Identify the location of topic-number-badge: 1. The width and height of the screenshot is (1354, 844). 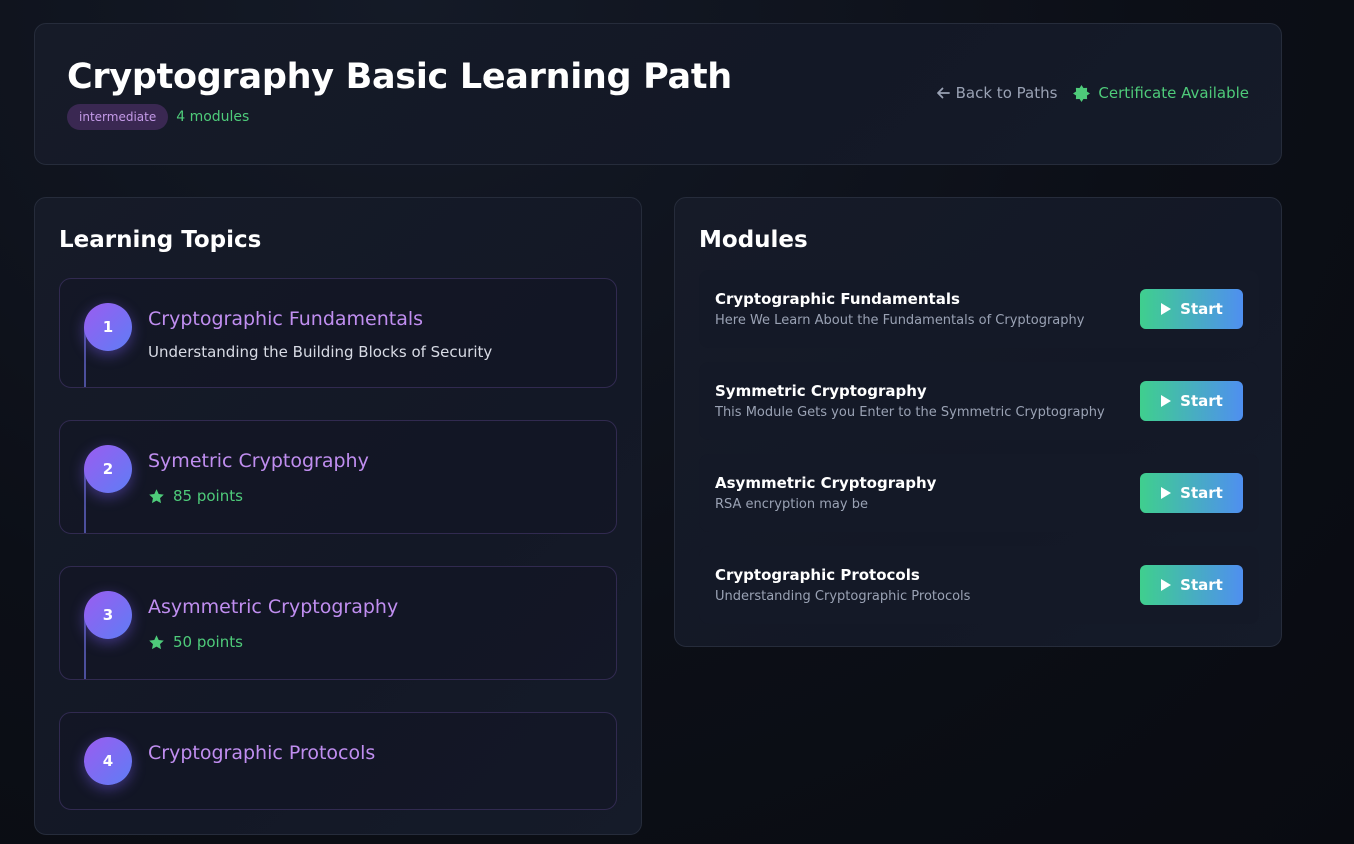
(108, 327).